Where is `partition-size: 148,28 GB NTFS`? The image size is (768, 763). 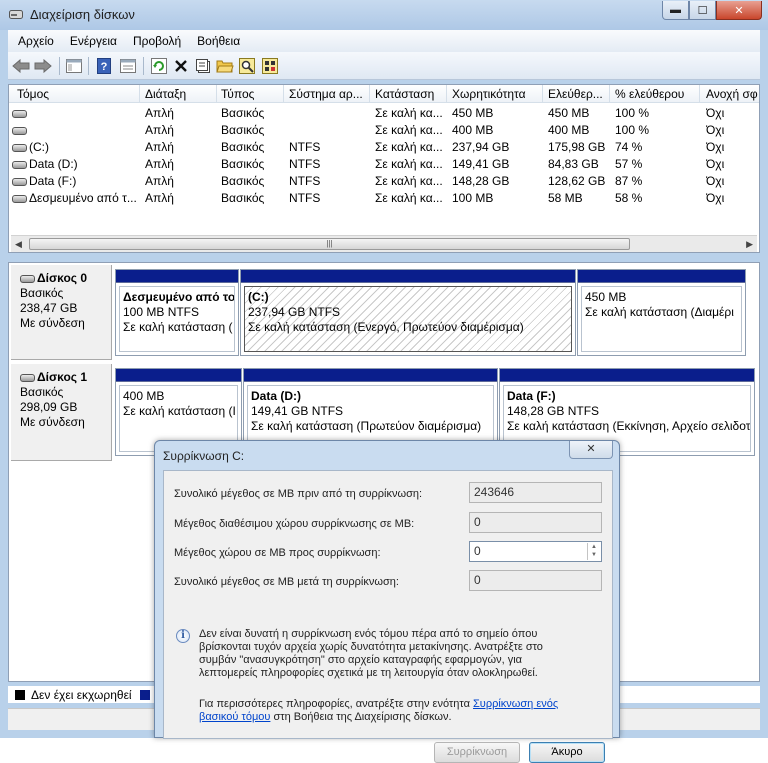 partition-size: 148,28 GB NTFS is located at coordinates (553, 411).